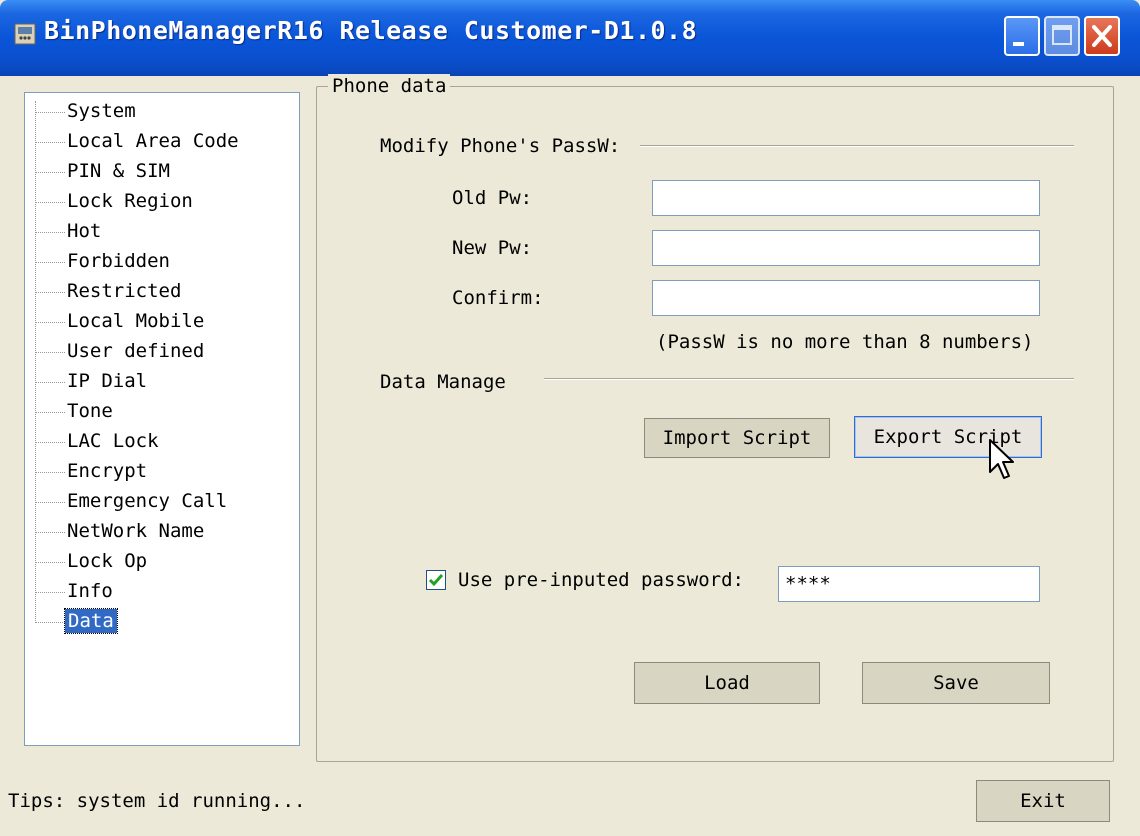 The width and height of the screenshot is (1140, 836). Describe the element at coordinates (124, 291) in the screenshot. I see `tree-item-label: Restricted` at that location.